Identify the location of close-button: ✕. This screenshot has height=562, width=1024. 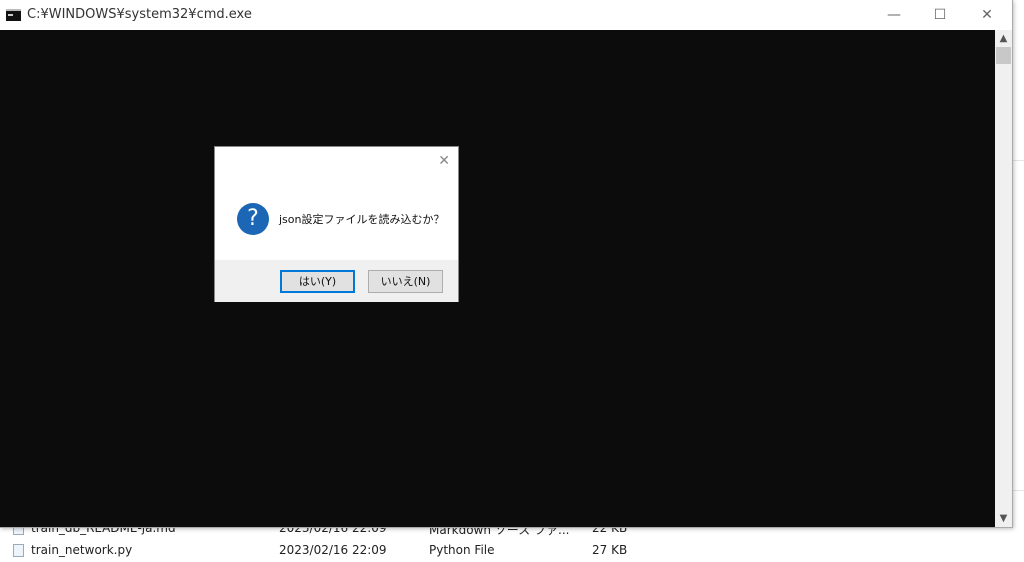
(987, 15).